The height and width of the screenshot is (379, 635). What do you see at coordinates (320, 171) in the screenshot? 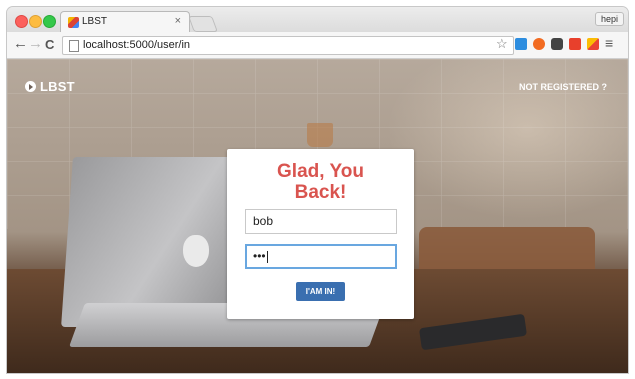
I see `login-title-line1: Glad, You` at bounding box center [320, 171].